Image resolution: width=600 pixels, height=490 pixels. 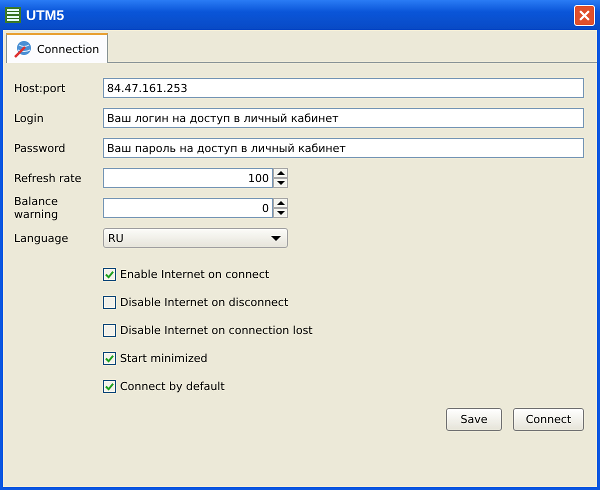 I want to click on caret-icon, so click(x=276, y=238).